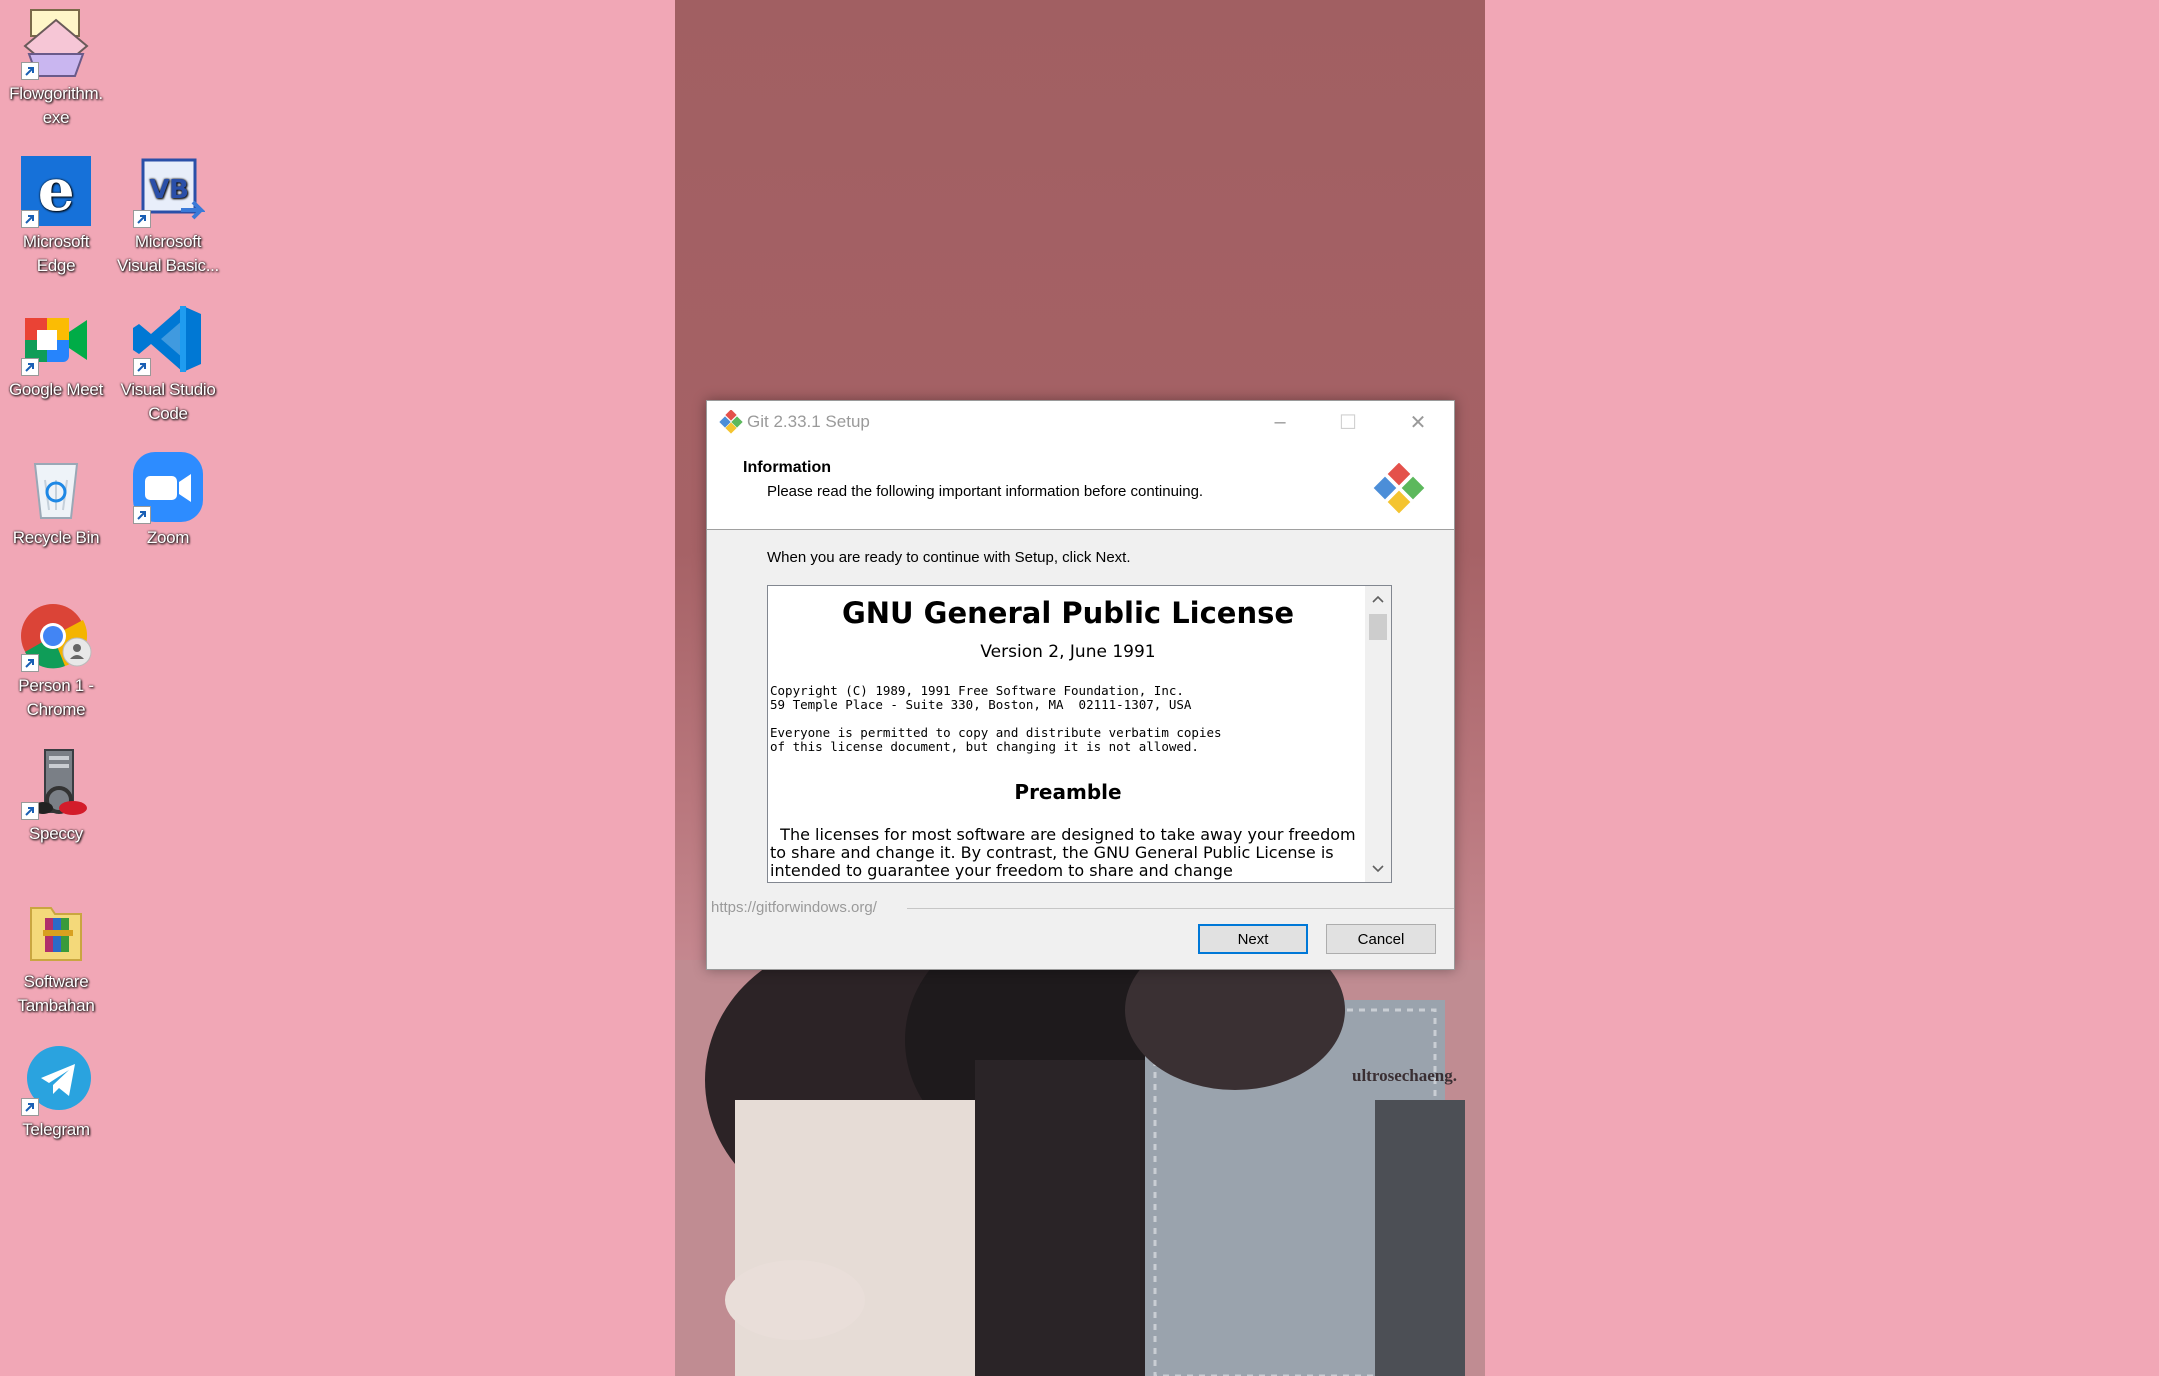  What do you see at coordinates (1378, 627) in the screenshot?
I see `scroll-thumb` at bounding box center [1378, 627].